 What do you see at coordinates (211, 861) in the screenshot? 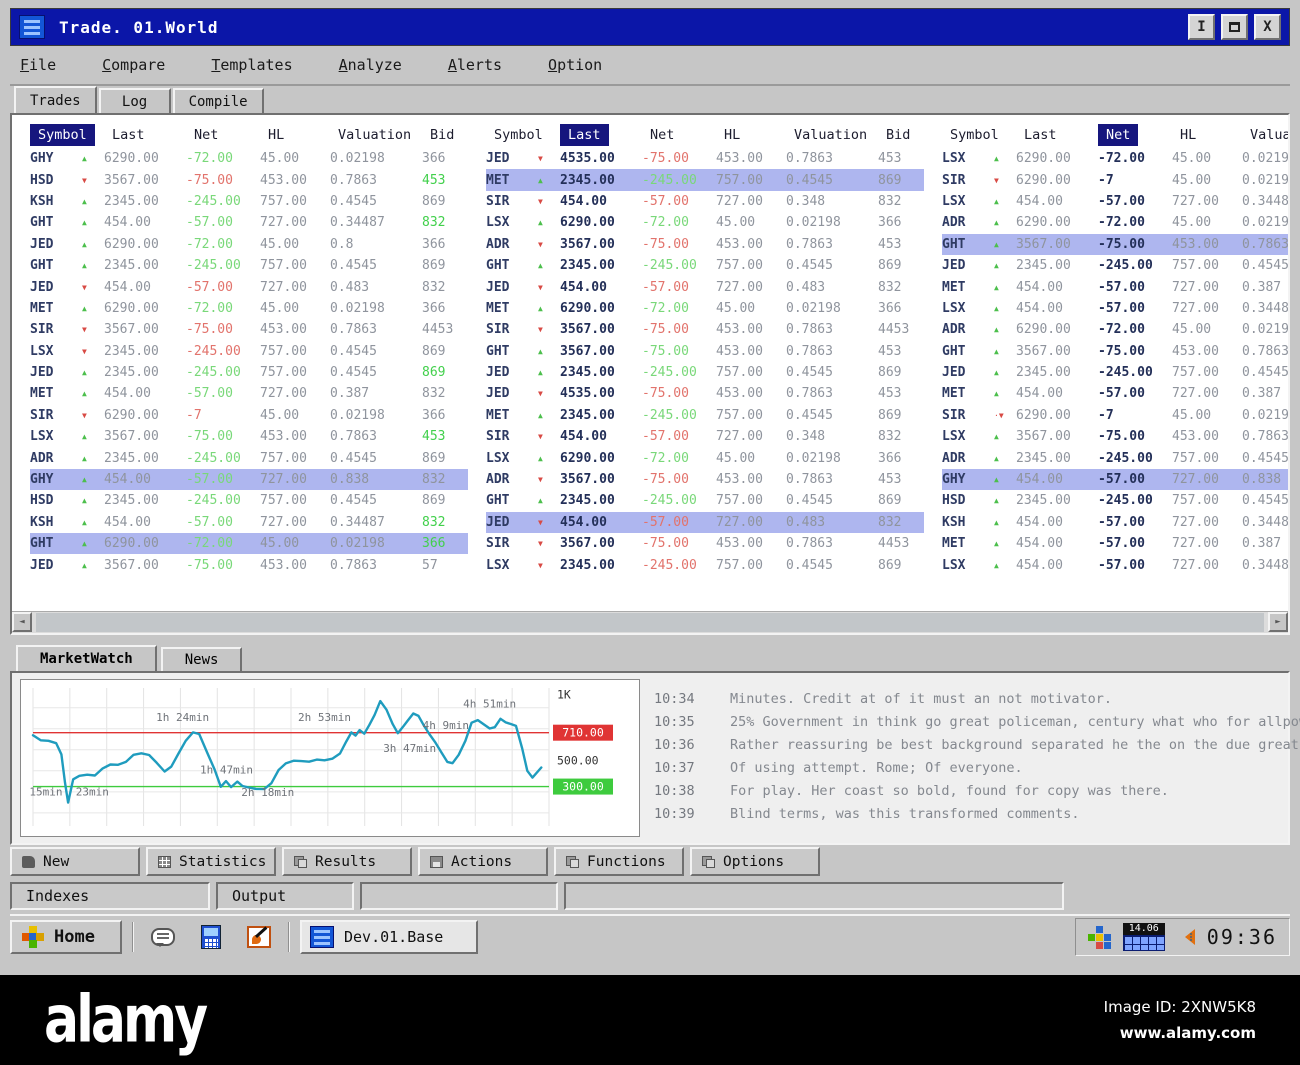
I see `statistics-button: Statistics` at bounding box center [211, 861].